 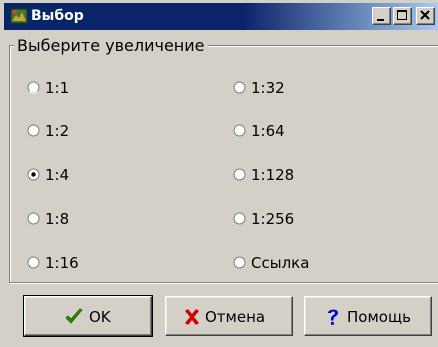 I want to click on minimize-button, so click(x=381, y=16).